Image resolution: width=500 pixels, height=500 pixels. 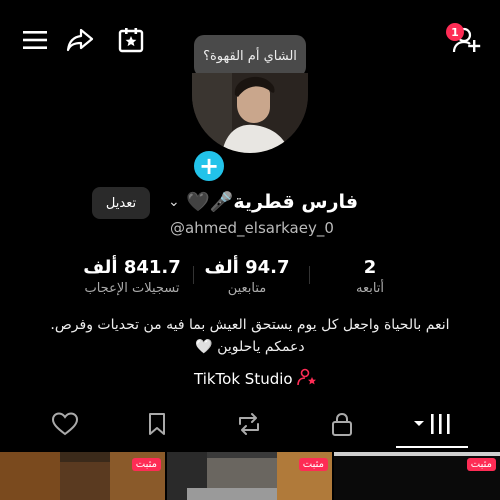 I want to click on likes-tab, so click(x=65, y=426).